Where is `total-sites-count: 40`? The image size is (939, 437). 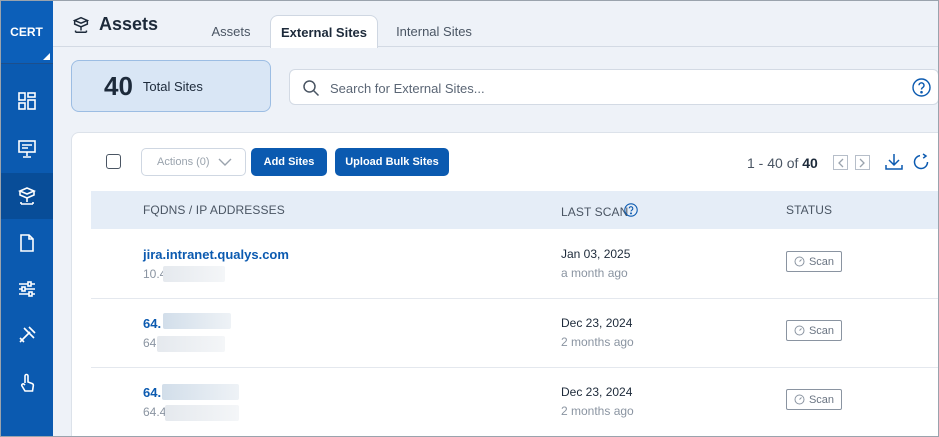
total-sites-count: 40 is located at coordinates (118, 85).